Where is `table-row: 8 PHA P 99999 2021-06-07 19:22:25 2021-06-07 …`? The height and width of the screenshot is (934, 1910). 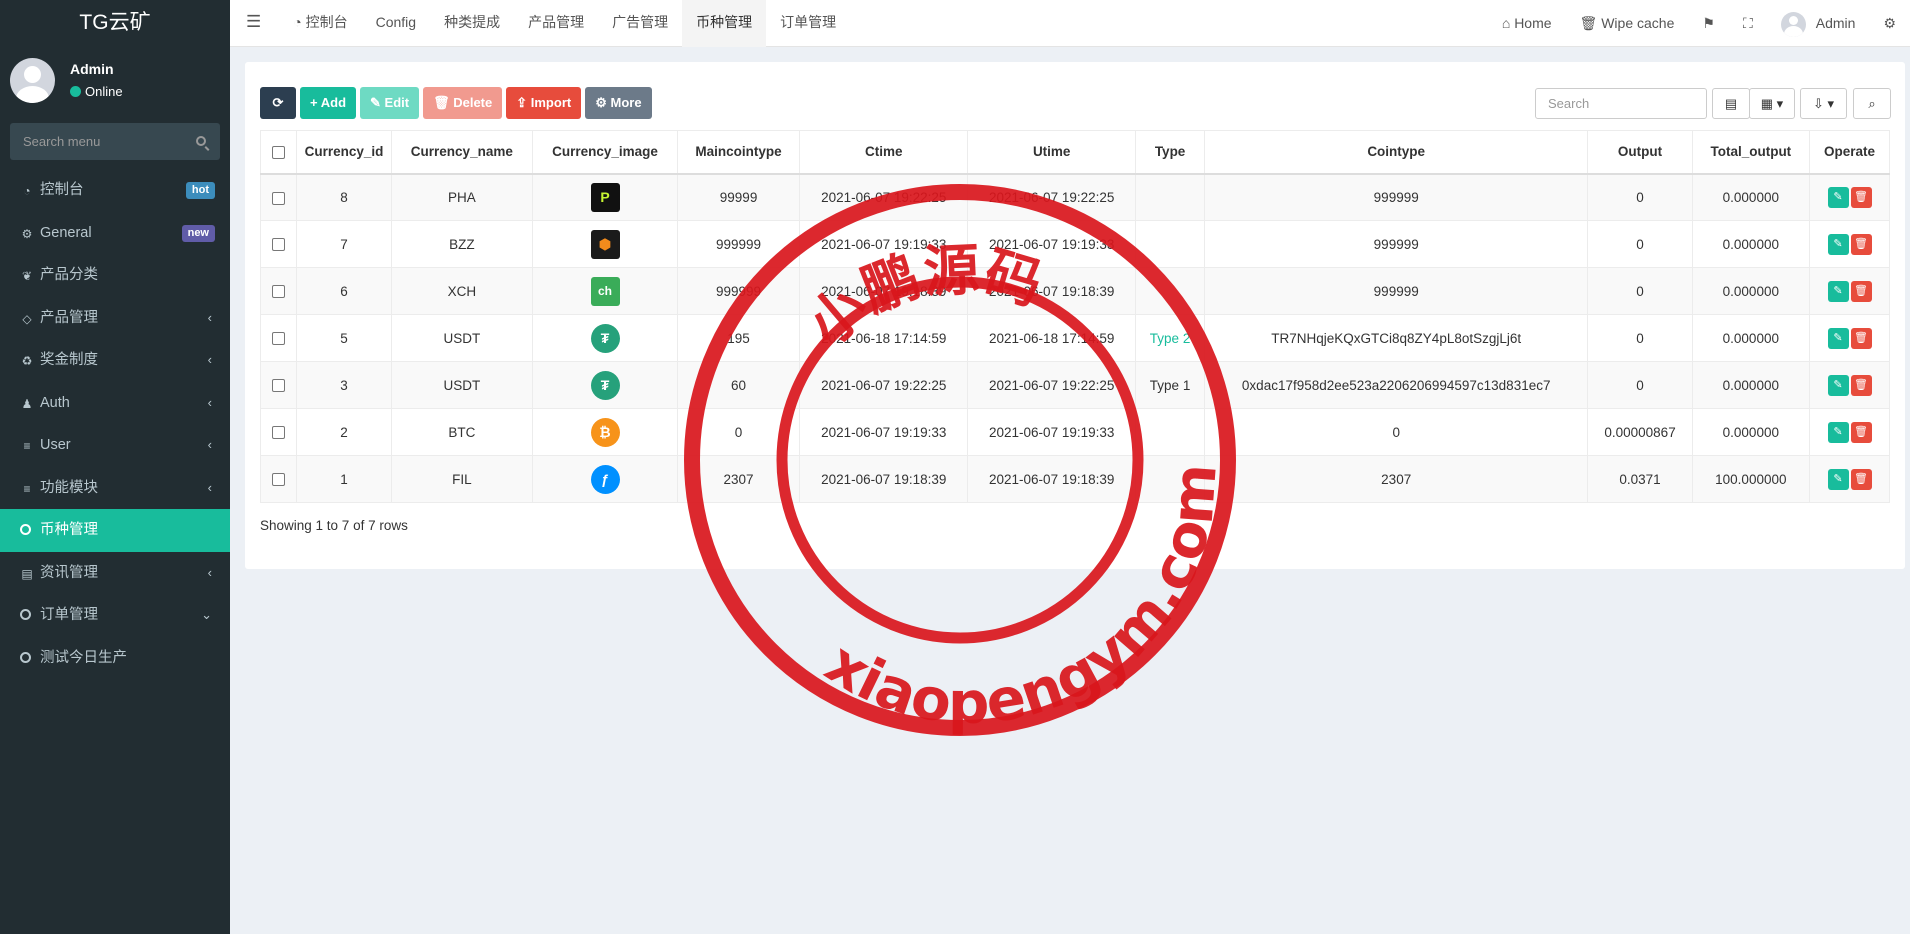 table-row: 8 PHA P 99999 2021-06-07 19:22:25 2021-06-07 … is located at coordinates (1074, 197).